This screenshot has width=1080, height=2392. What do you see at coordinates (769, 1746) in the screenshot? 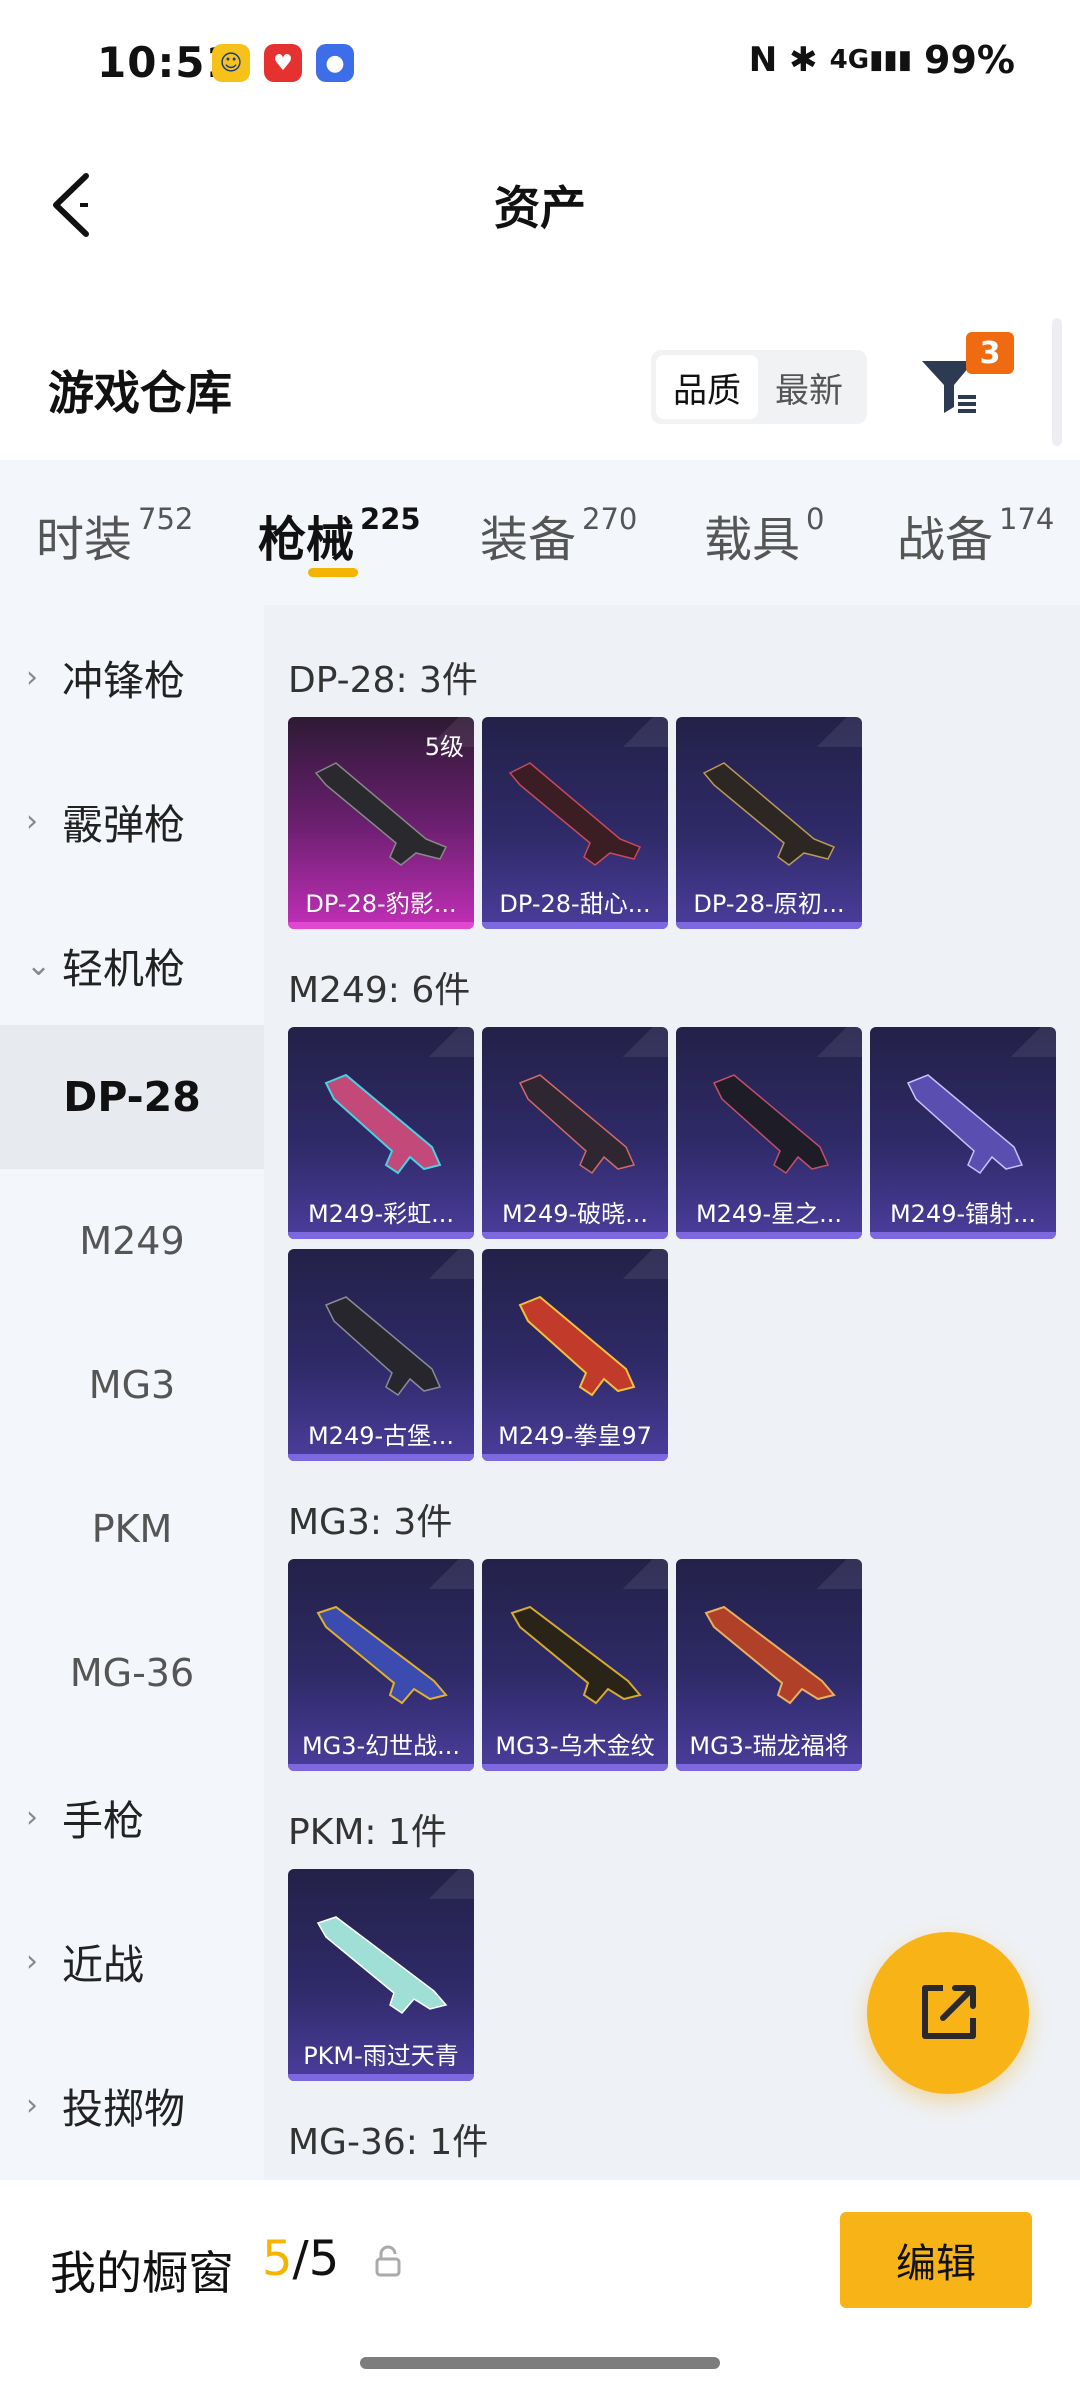
I see `item-name: MG3-瑞龙福将` at bounding box center [769, 1746].